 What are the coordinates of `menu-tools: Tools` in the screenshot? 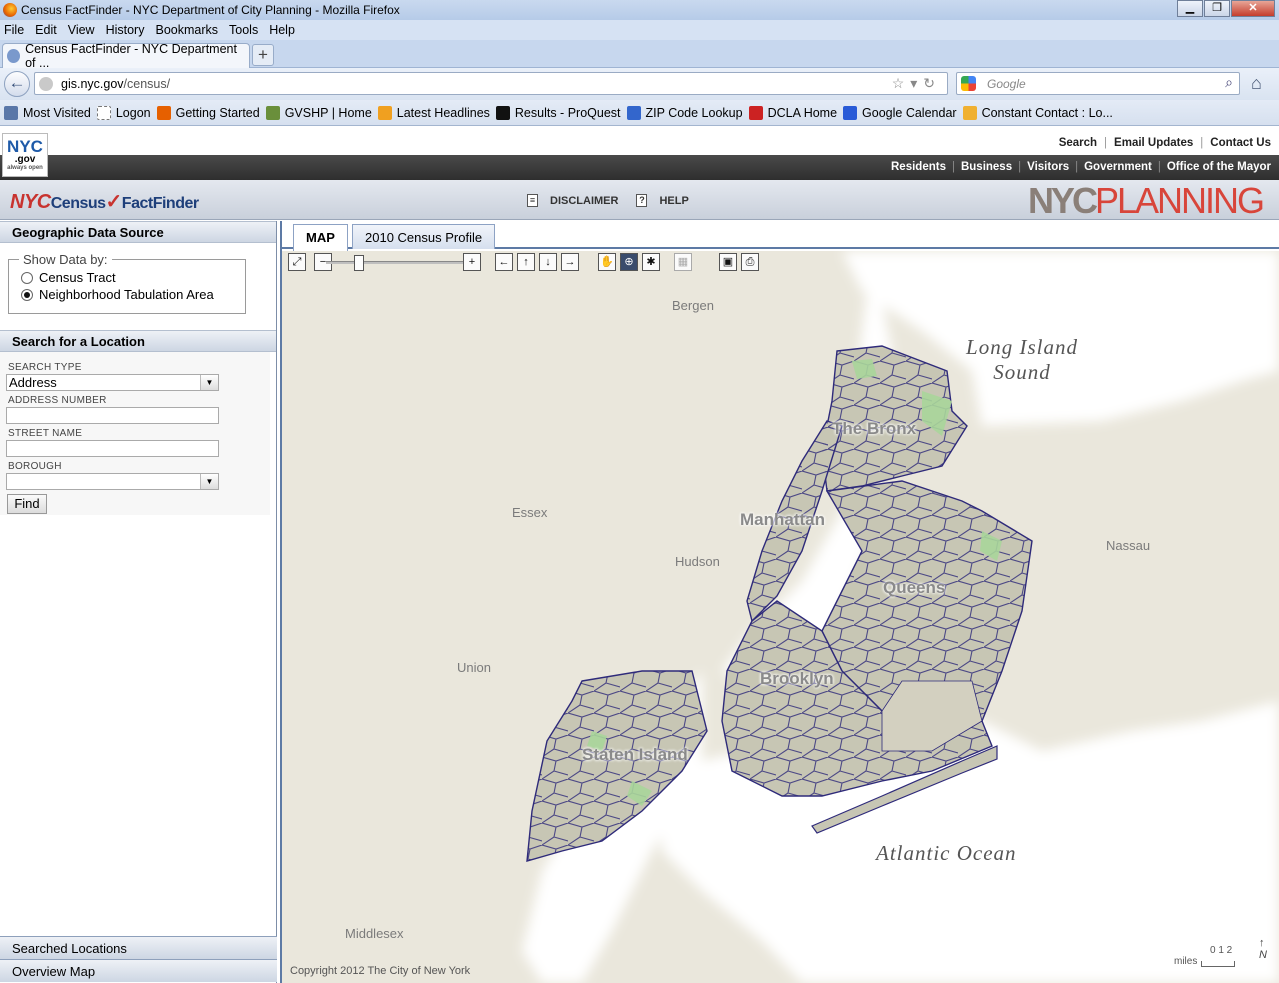 It's located at (243, 30).